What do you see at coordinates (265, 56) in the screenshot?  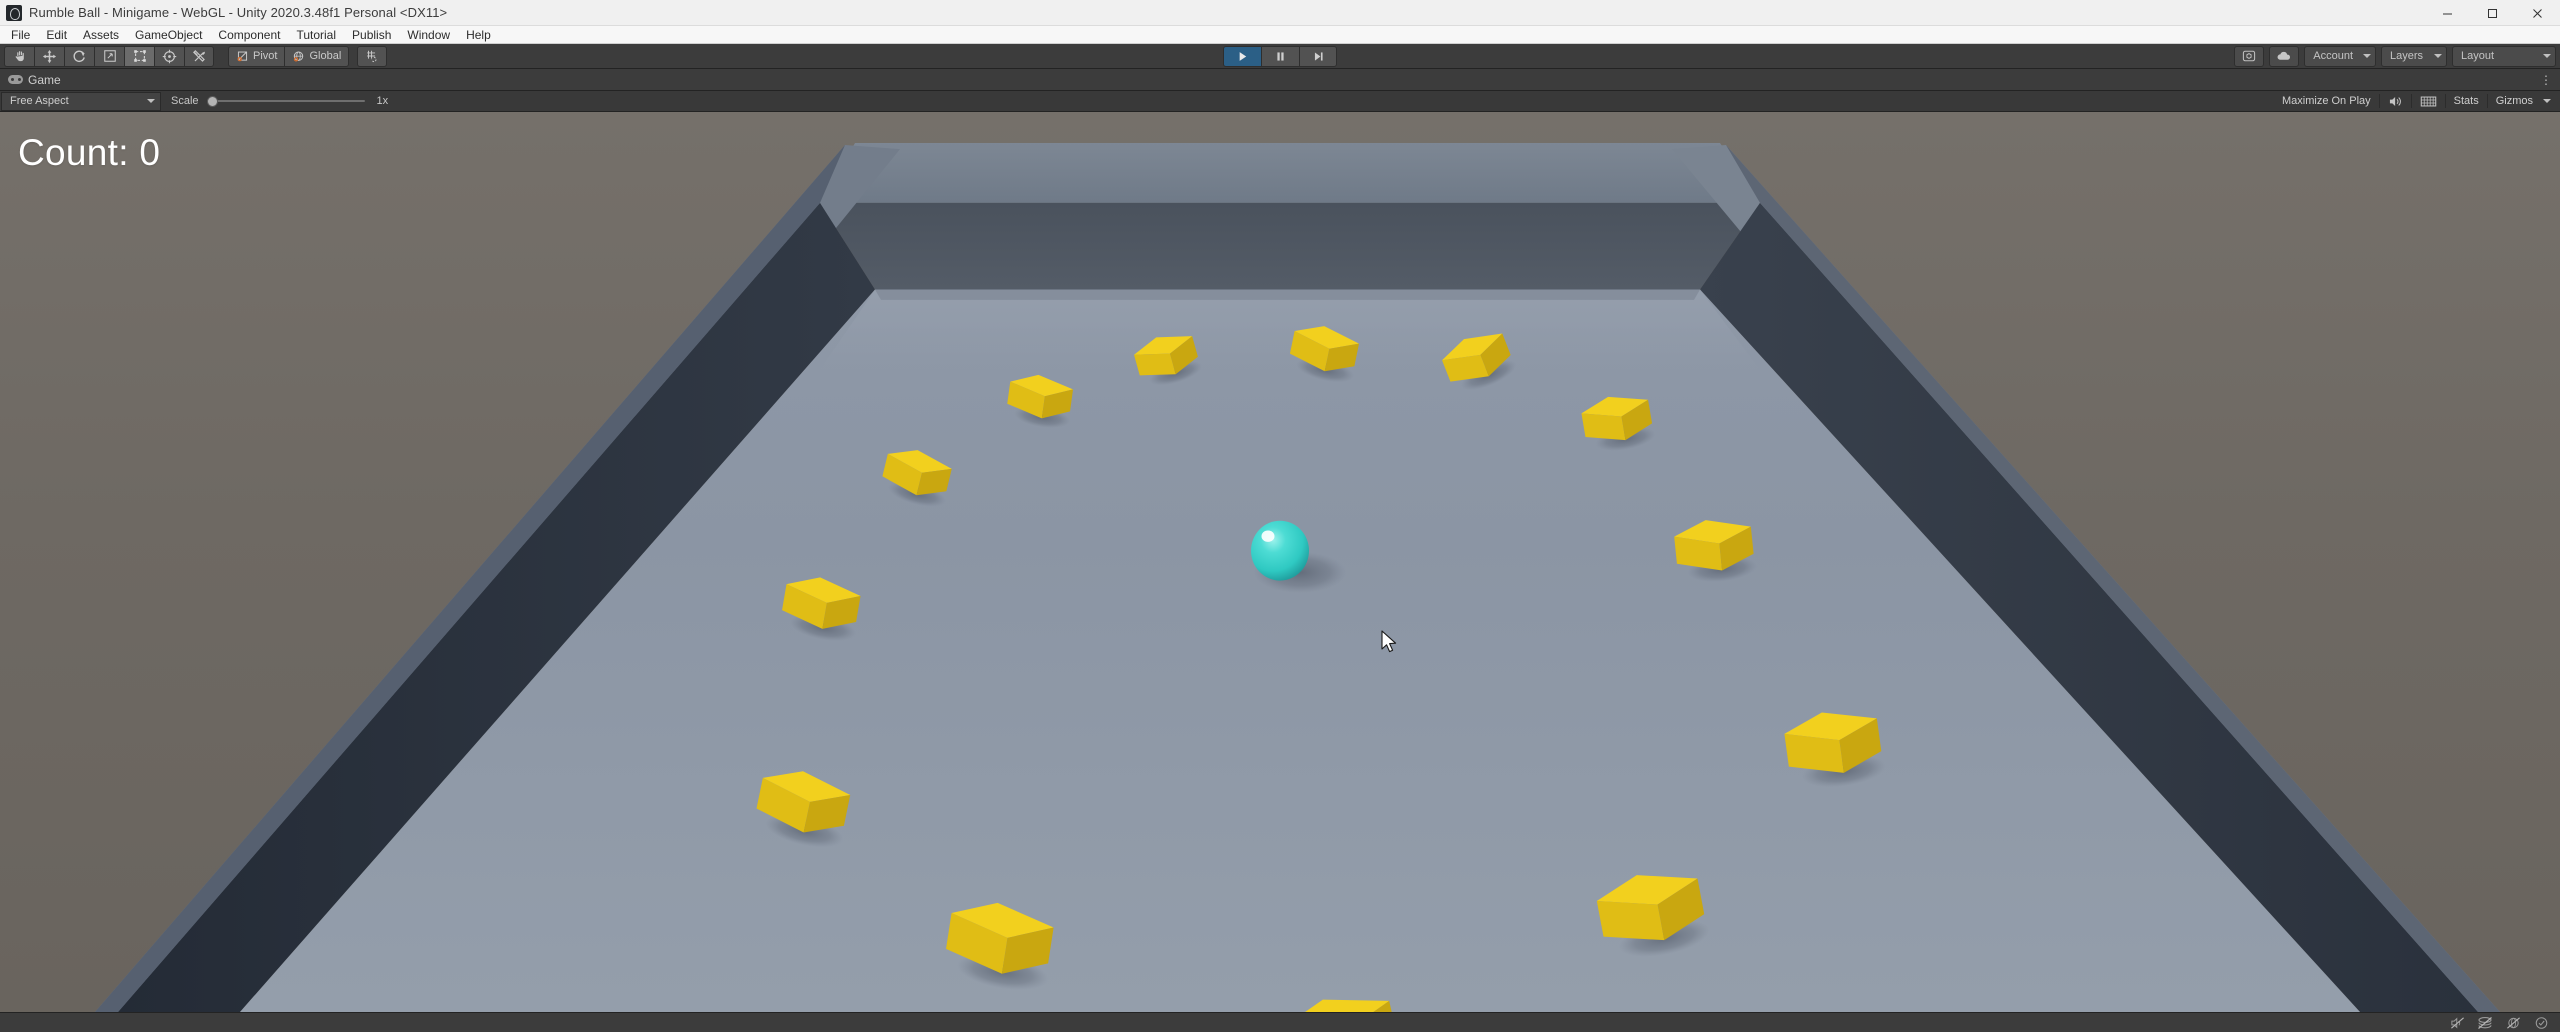 I see `pivot-label: Pivot` at bounding box center [265, 56].